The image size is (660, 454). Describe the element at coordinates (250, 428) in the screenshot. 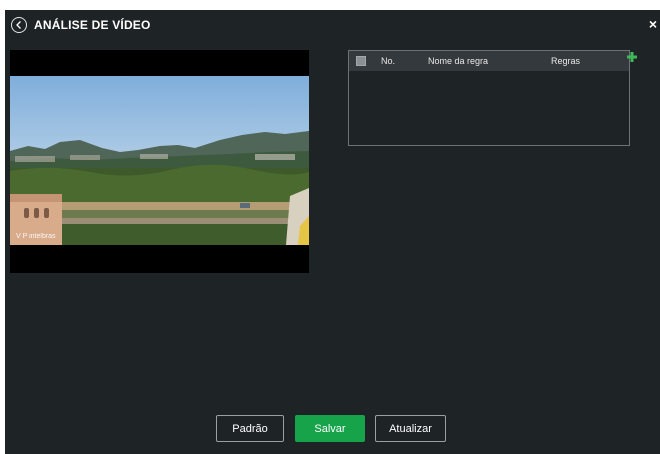

I see `default-button: Padrão` at that location.